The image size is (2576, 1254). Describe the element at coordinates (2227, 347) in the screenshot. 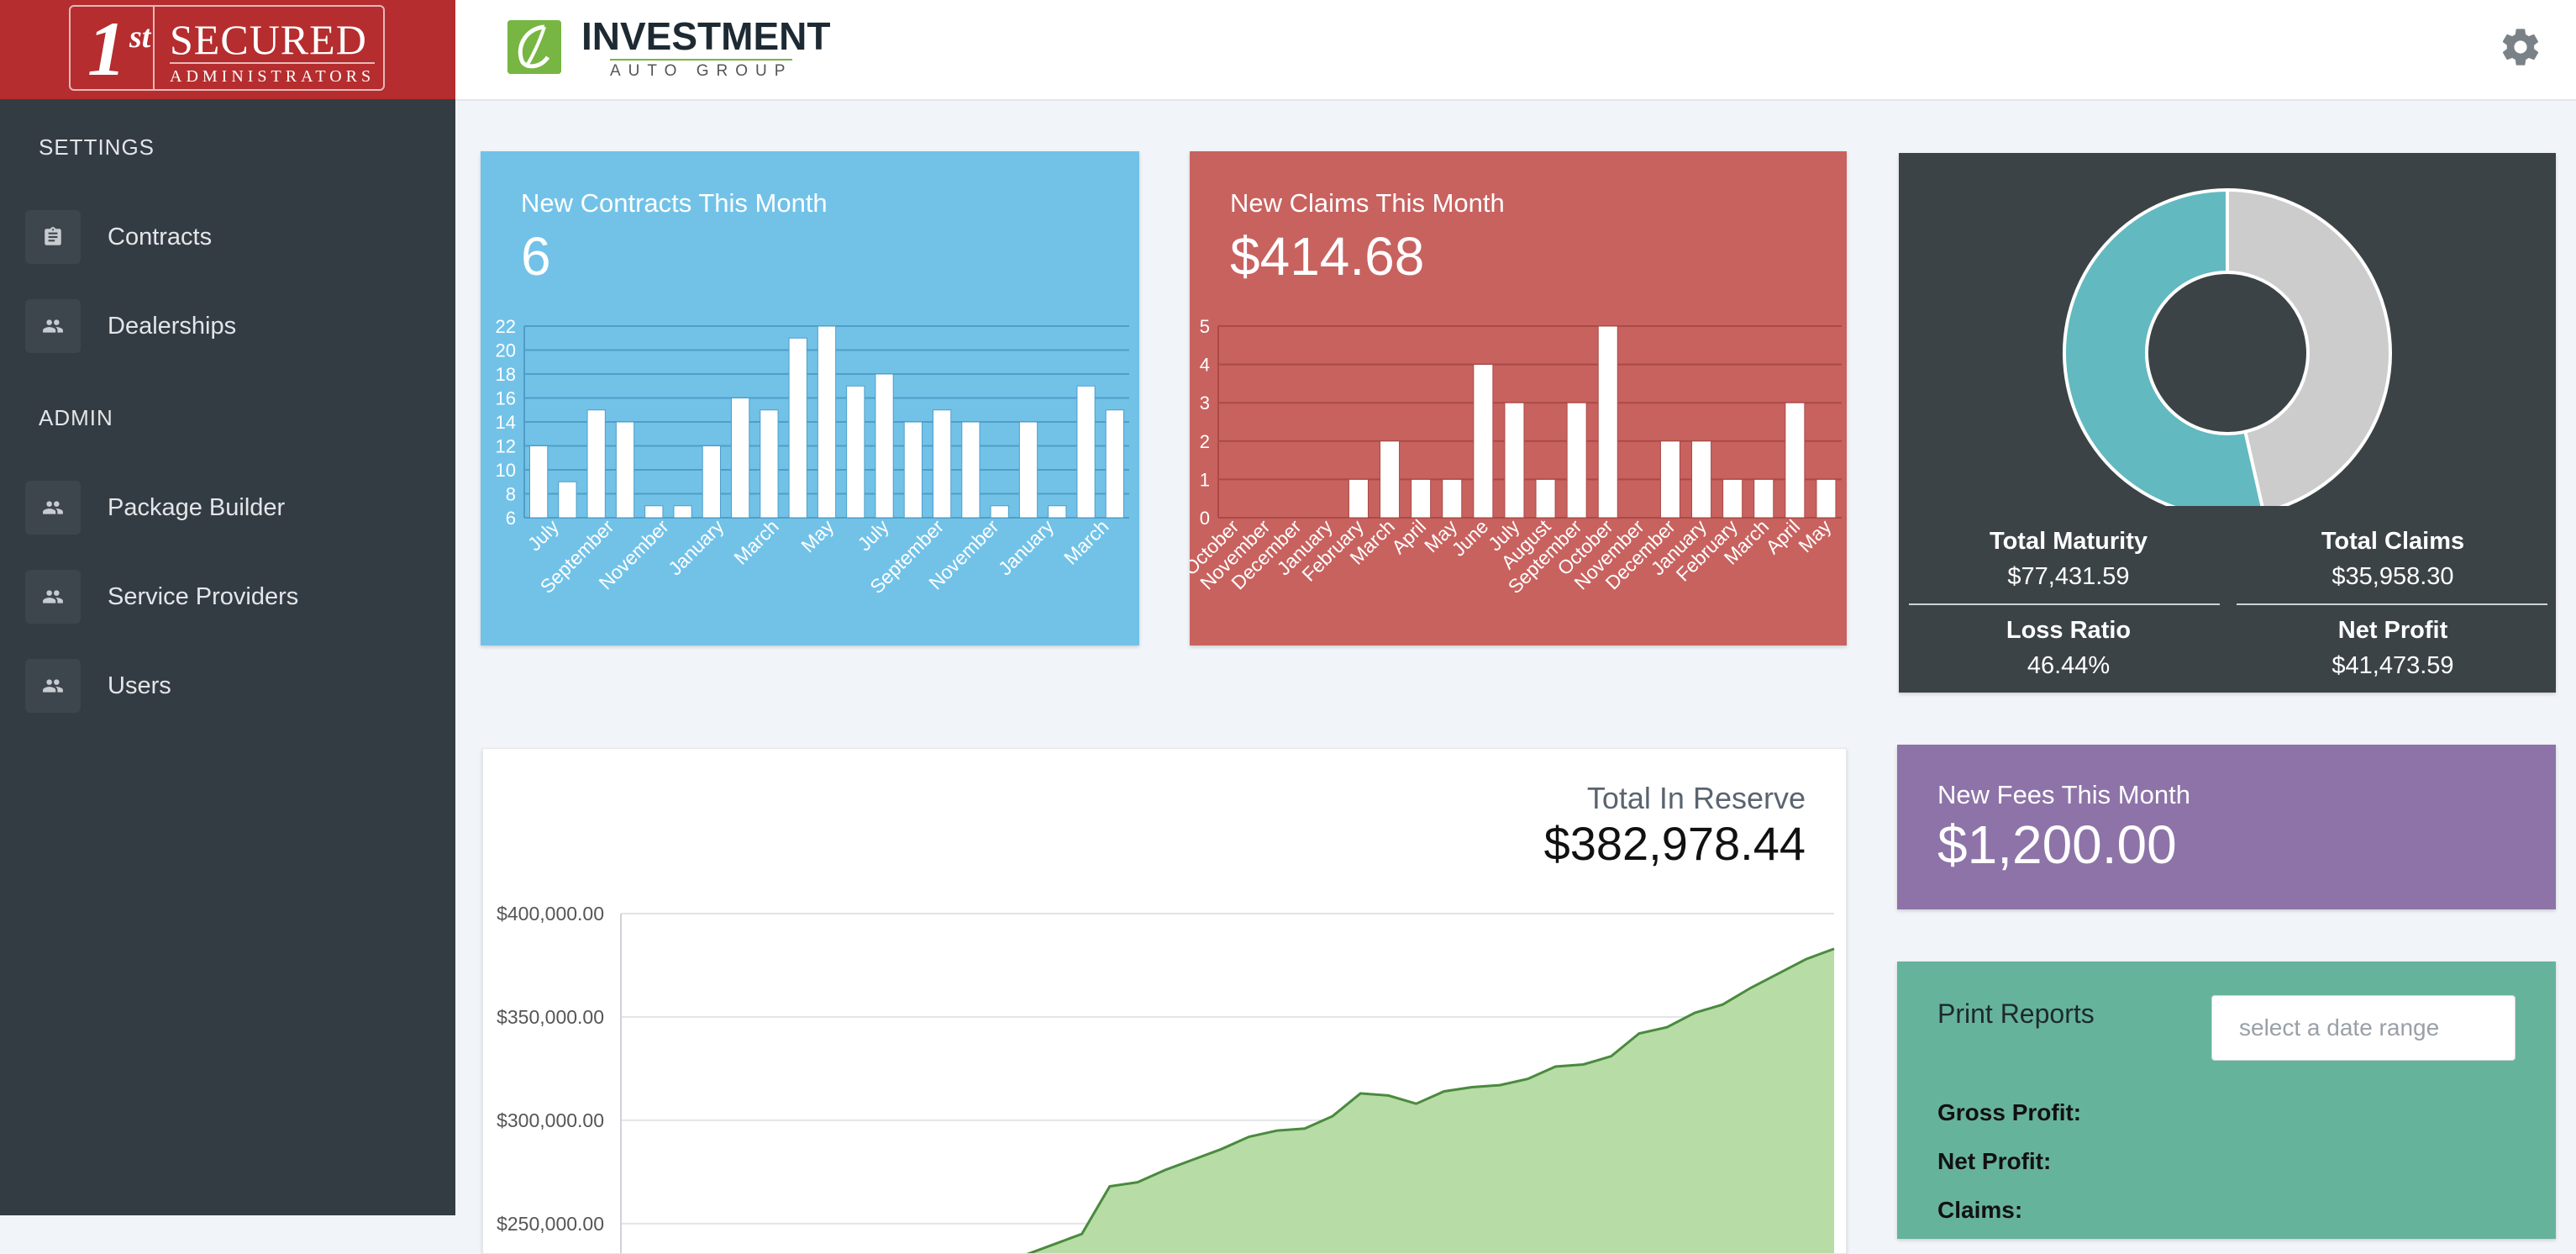

I see `donut-chart` at that location.